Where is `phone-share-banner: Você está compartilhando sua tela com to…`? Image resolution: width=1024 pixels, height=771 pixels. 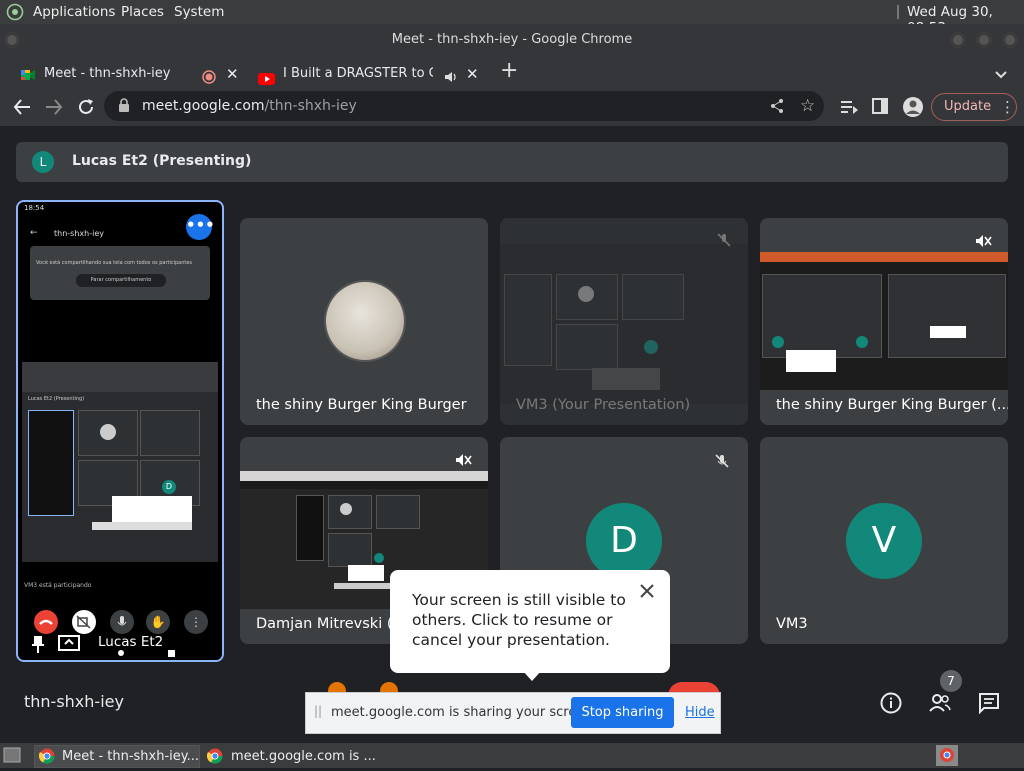 phone-share-banner: Você está compartilhando sua tela com to… is located at coordinates (120, 273).